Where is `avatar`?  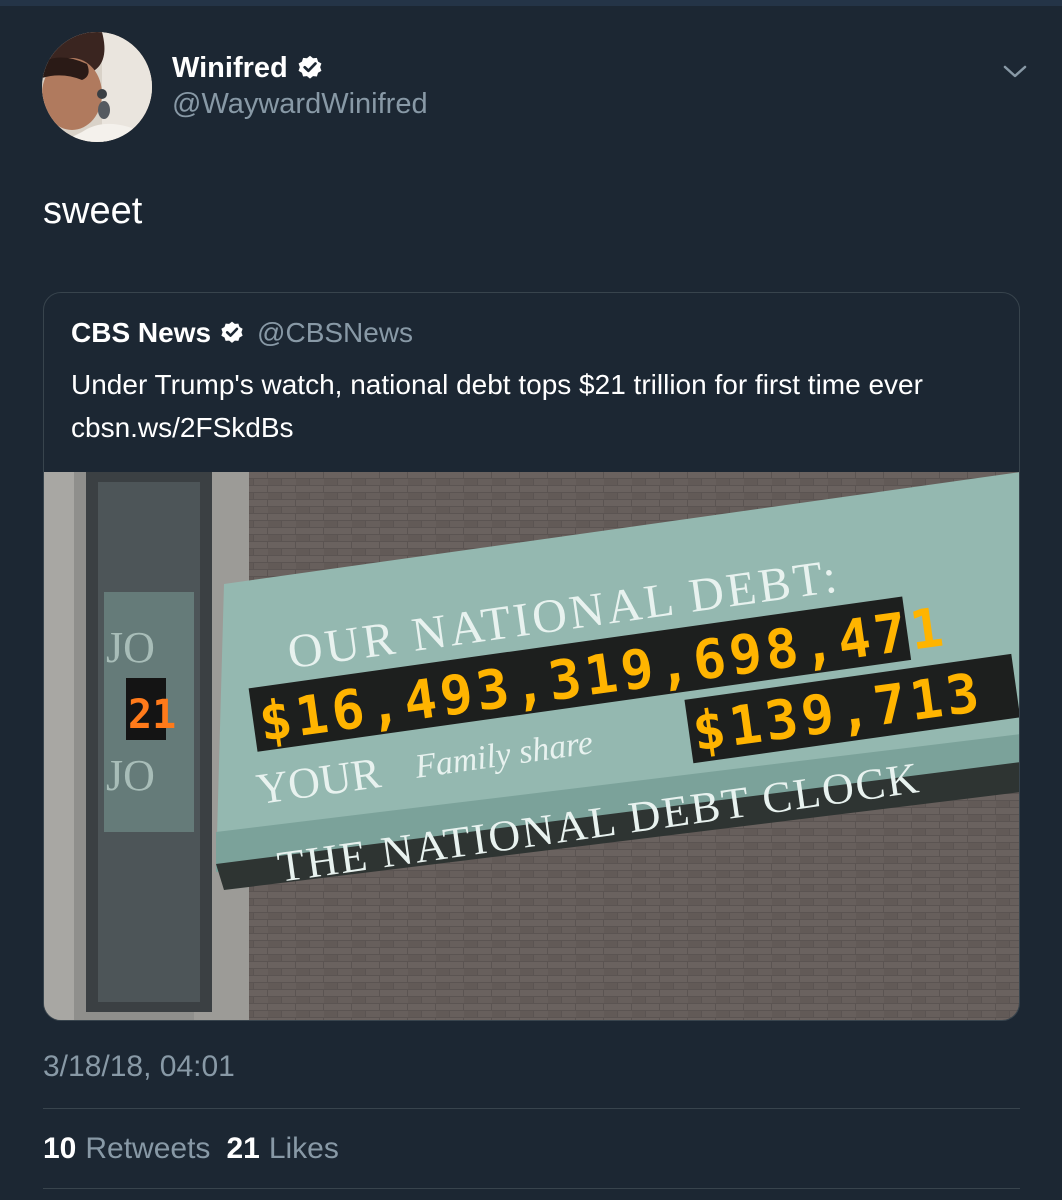 avatar is located at coordinates (97, 87).